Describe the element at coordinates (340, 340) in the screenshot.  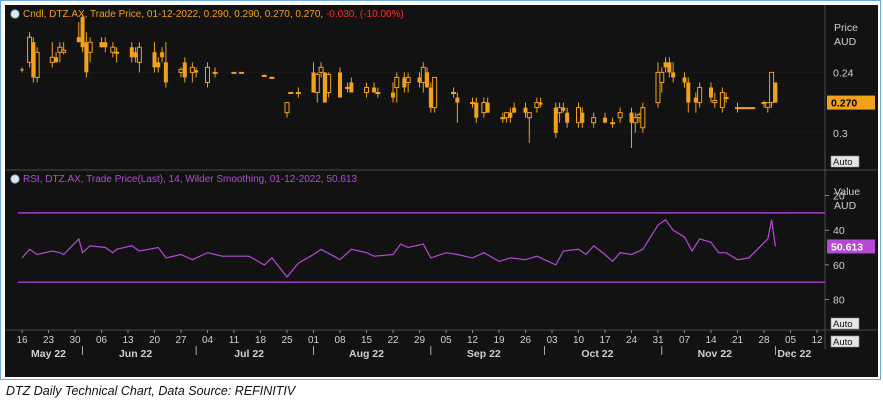
I see `x-day-label: 08` at that location.